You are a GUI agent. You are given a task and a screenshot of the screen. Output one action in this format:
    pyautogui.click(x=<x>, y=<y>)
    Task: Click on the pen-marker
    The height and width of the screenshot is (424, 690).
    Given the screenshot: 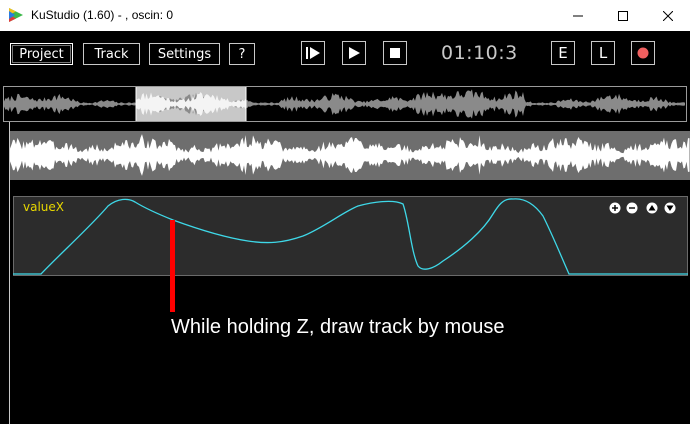 What is the action you would take?
    pyautogui.click(x=172, y=266)
    